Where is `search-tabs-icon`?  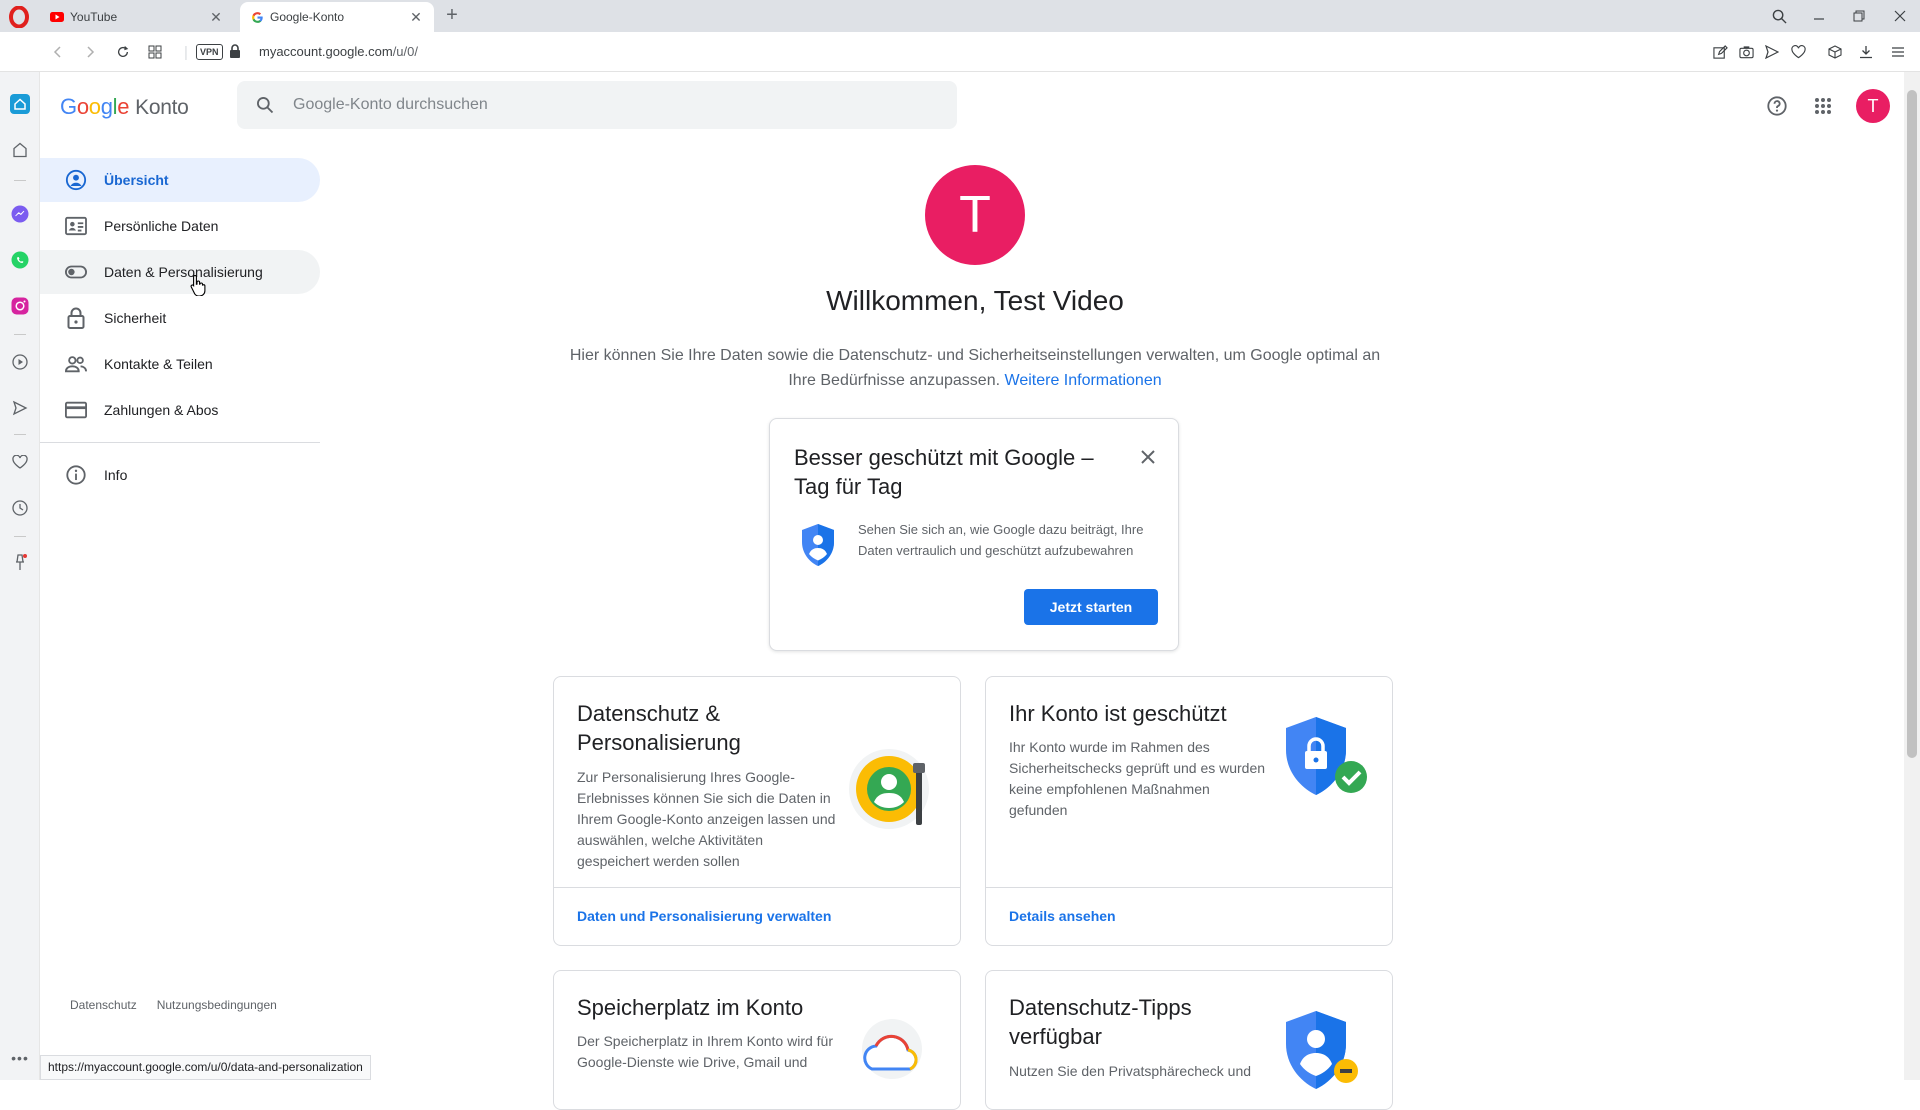
search-tabs-icon is located at coordinates (1779, 16).